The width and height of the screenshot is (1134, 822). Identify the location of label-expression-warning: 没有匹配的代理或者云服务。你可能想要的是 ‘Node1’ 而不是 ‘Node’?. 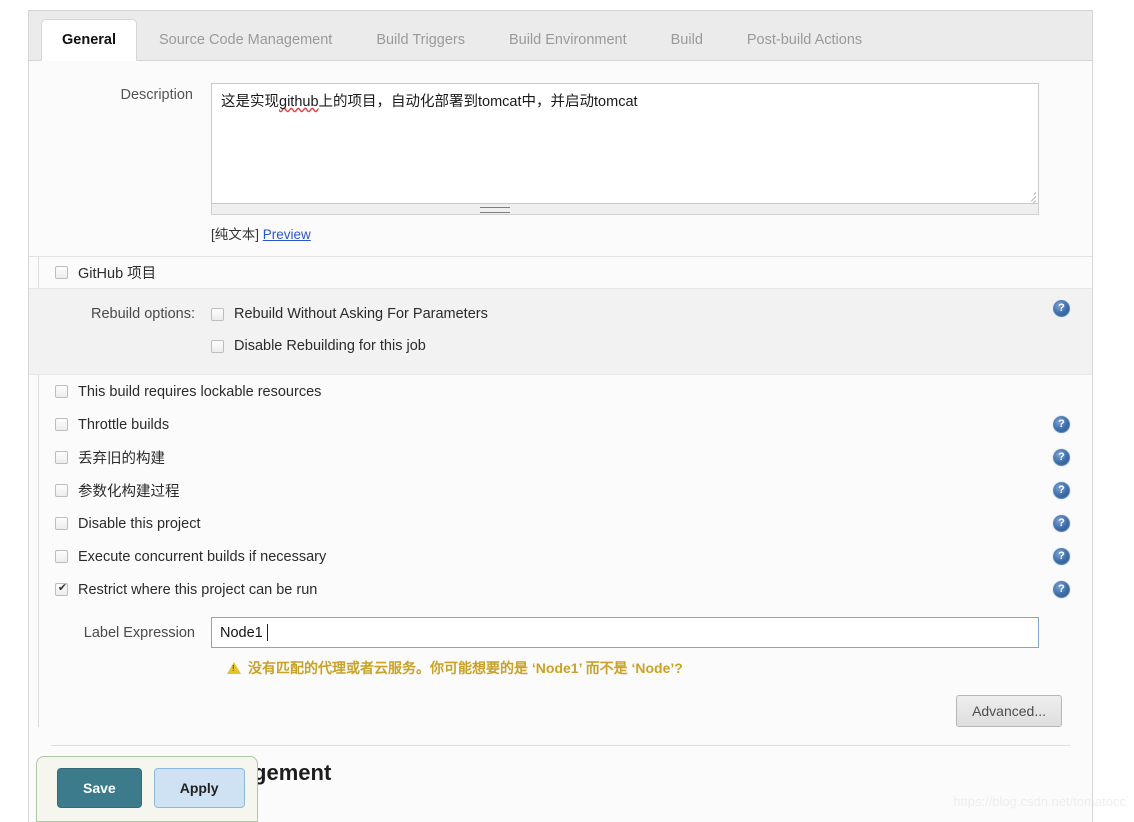
(560, 663).